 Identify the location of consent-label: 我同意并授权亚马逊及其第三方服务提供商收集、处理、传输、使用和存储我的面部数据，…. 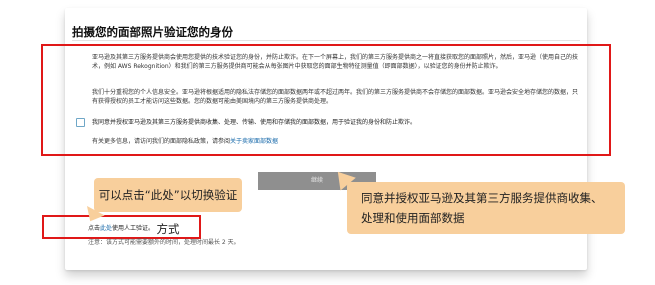
(254, 122).